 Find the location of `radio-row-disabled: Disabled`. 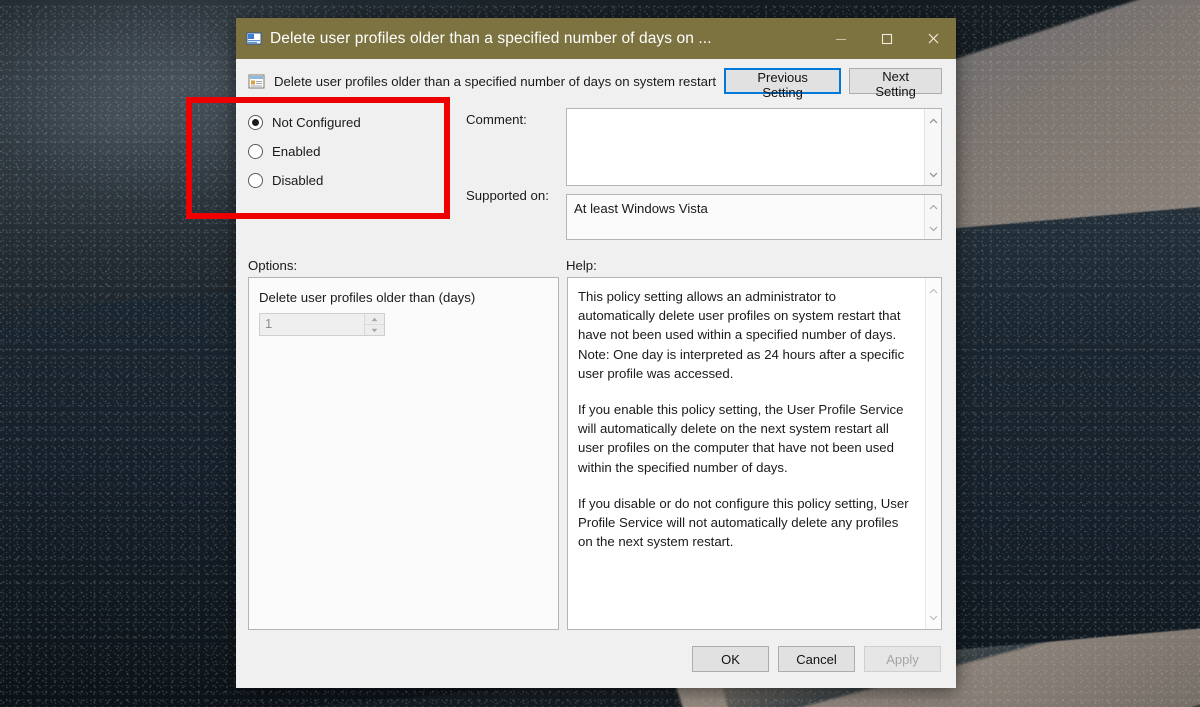

radio-row-disabled: Disabled is located at coordinates (357, 180).